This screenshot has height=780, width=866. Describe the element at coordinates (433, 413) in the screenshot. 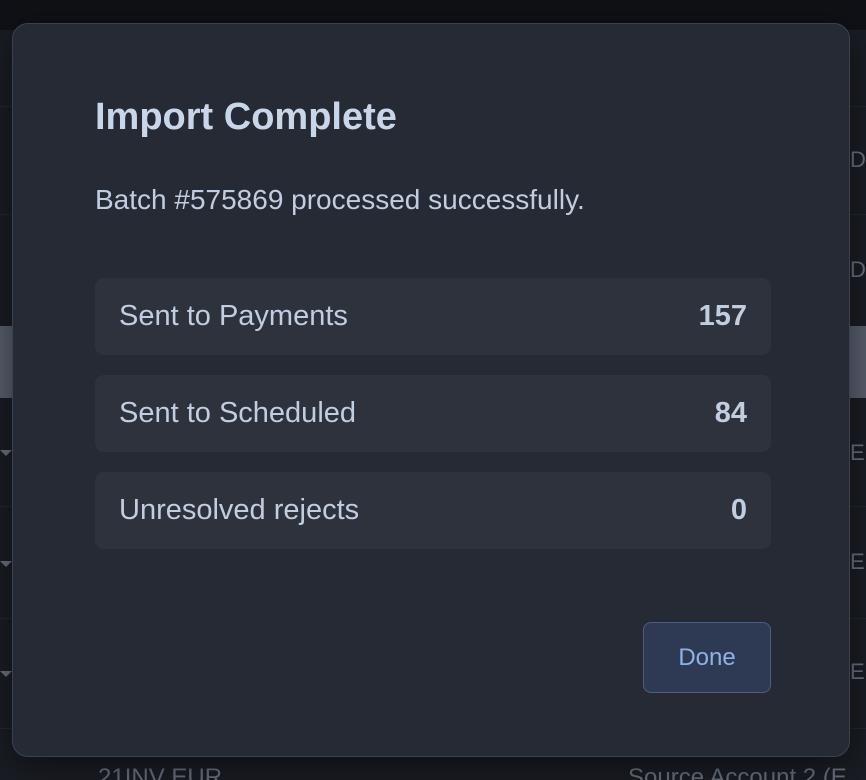

I see `stat-row-sent-to-scheduled: Sent to Scheduled 84` at that location.